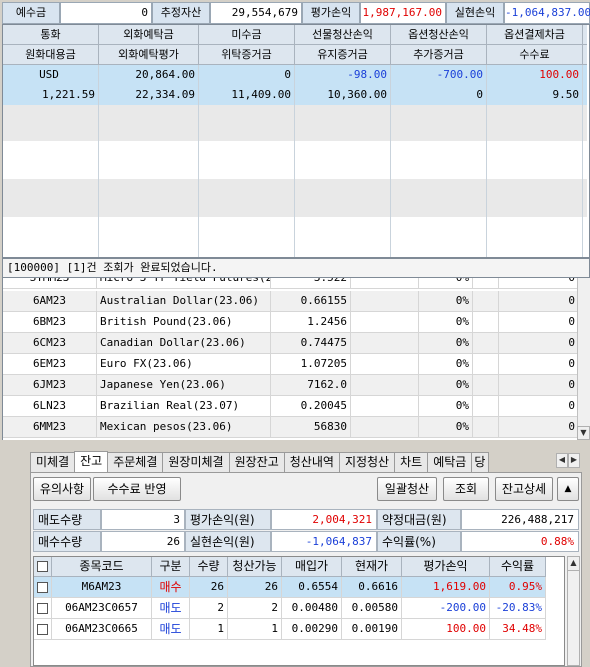 Image resolution: width=590 pixels, height=667 pixels. Describe the element at coordinates (31, 13) in the screenshot. I see `deposit-label: 예수금` at that location.